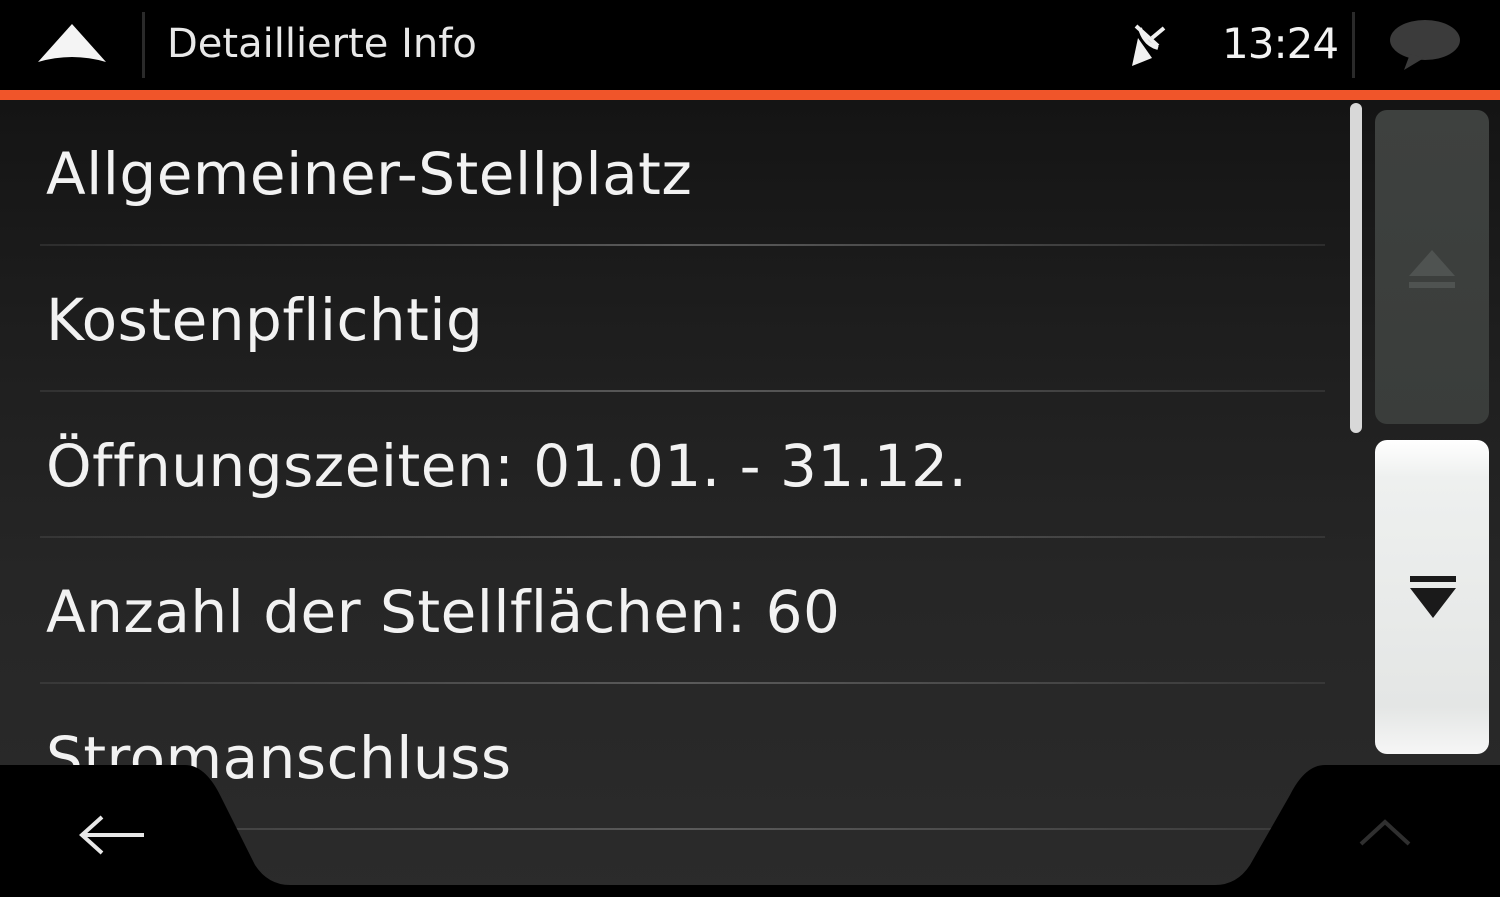 The height and width of the screenshot is (897, 1500). Describe the element at coordinates (1356, 268) in the screenshot. I see `scrollbar-thumb` at that location.